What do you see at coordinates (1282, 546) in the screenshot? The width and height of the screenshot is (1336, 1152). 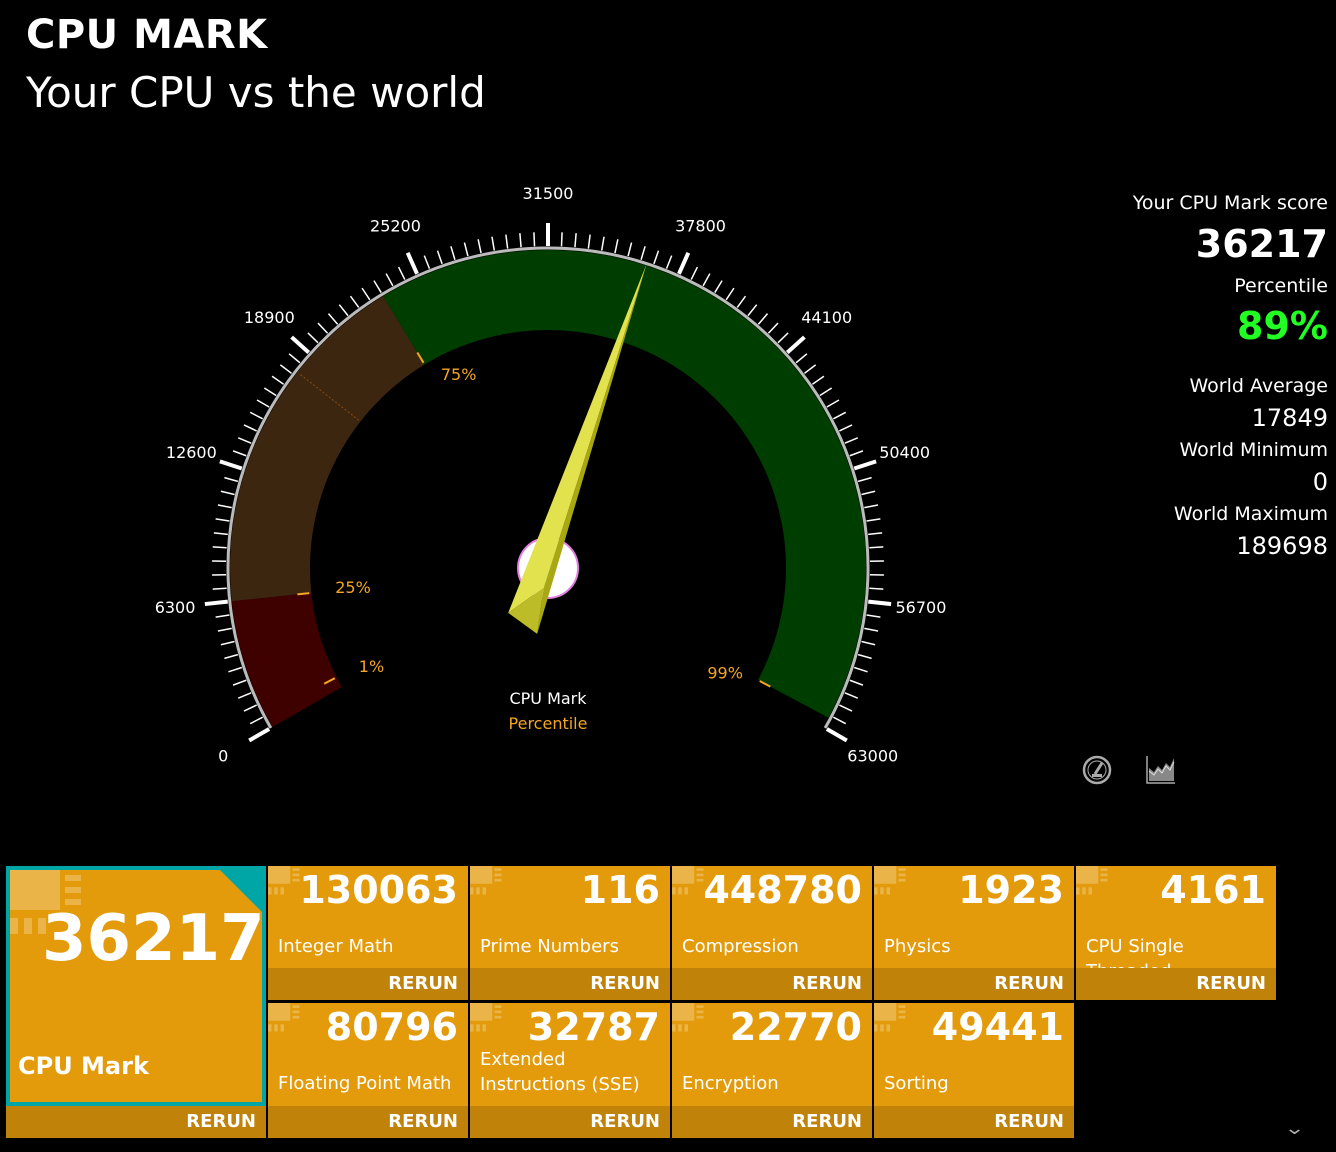 I see `world-maximum-value: 189698` at bounding box center [1282, 546].